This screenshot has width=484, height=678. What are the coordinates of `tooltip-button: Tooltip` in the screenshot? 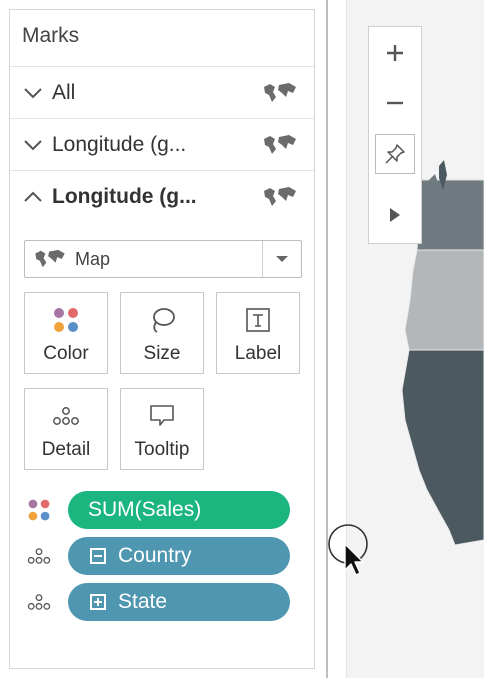 It's located at (162, 429).